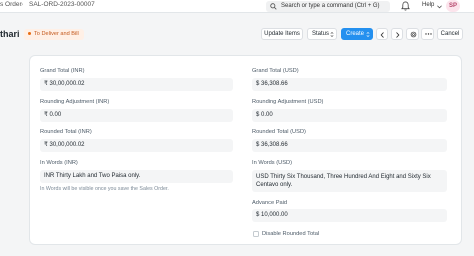 This screenshot has width=474, height=256. What do you see at coordinates (136, 84) in the screenshot?
I see `grand-total-inr-field: ₹ 30,00,000.02` at bounding box center [136, 84].